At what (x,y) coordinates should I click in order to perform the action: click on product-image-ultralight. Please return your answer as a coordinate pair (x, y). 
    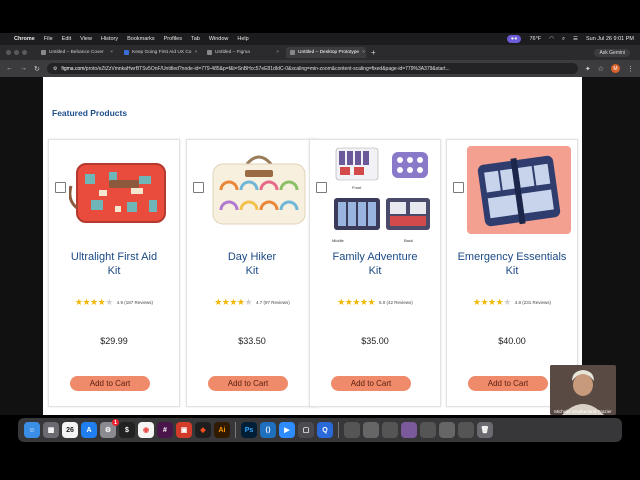
    Looking at the image, I should click on (117, 193).